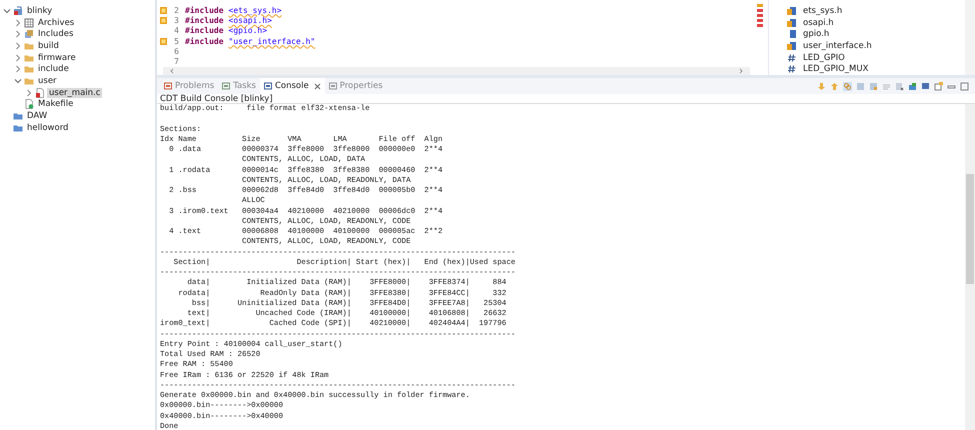 Image resolution: width=975 pixels, height=430 pixels. I want to click on project-icon, so click(18, 11).